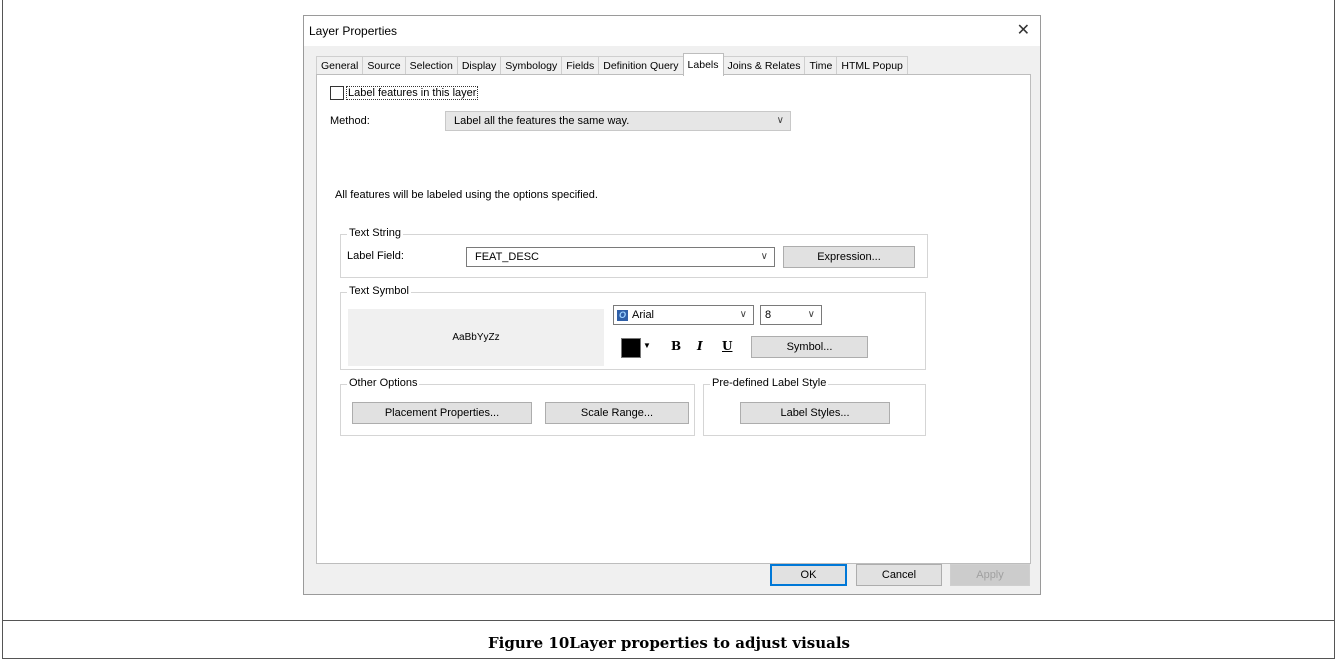  I want to click on other-options-group-label: Other Options, so click(383, 383).